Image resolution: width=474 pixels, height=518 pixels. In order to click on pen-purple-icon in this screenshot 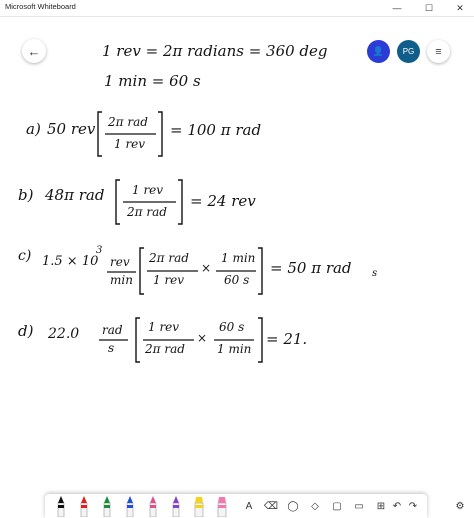, I will do `click(176, 506)`.